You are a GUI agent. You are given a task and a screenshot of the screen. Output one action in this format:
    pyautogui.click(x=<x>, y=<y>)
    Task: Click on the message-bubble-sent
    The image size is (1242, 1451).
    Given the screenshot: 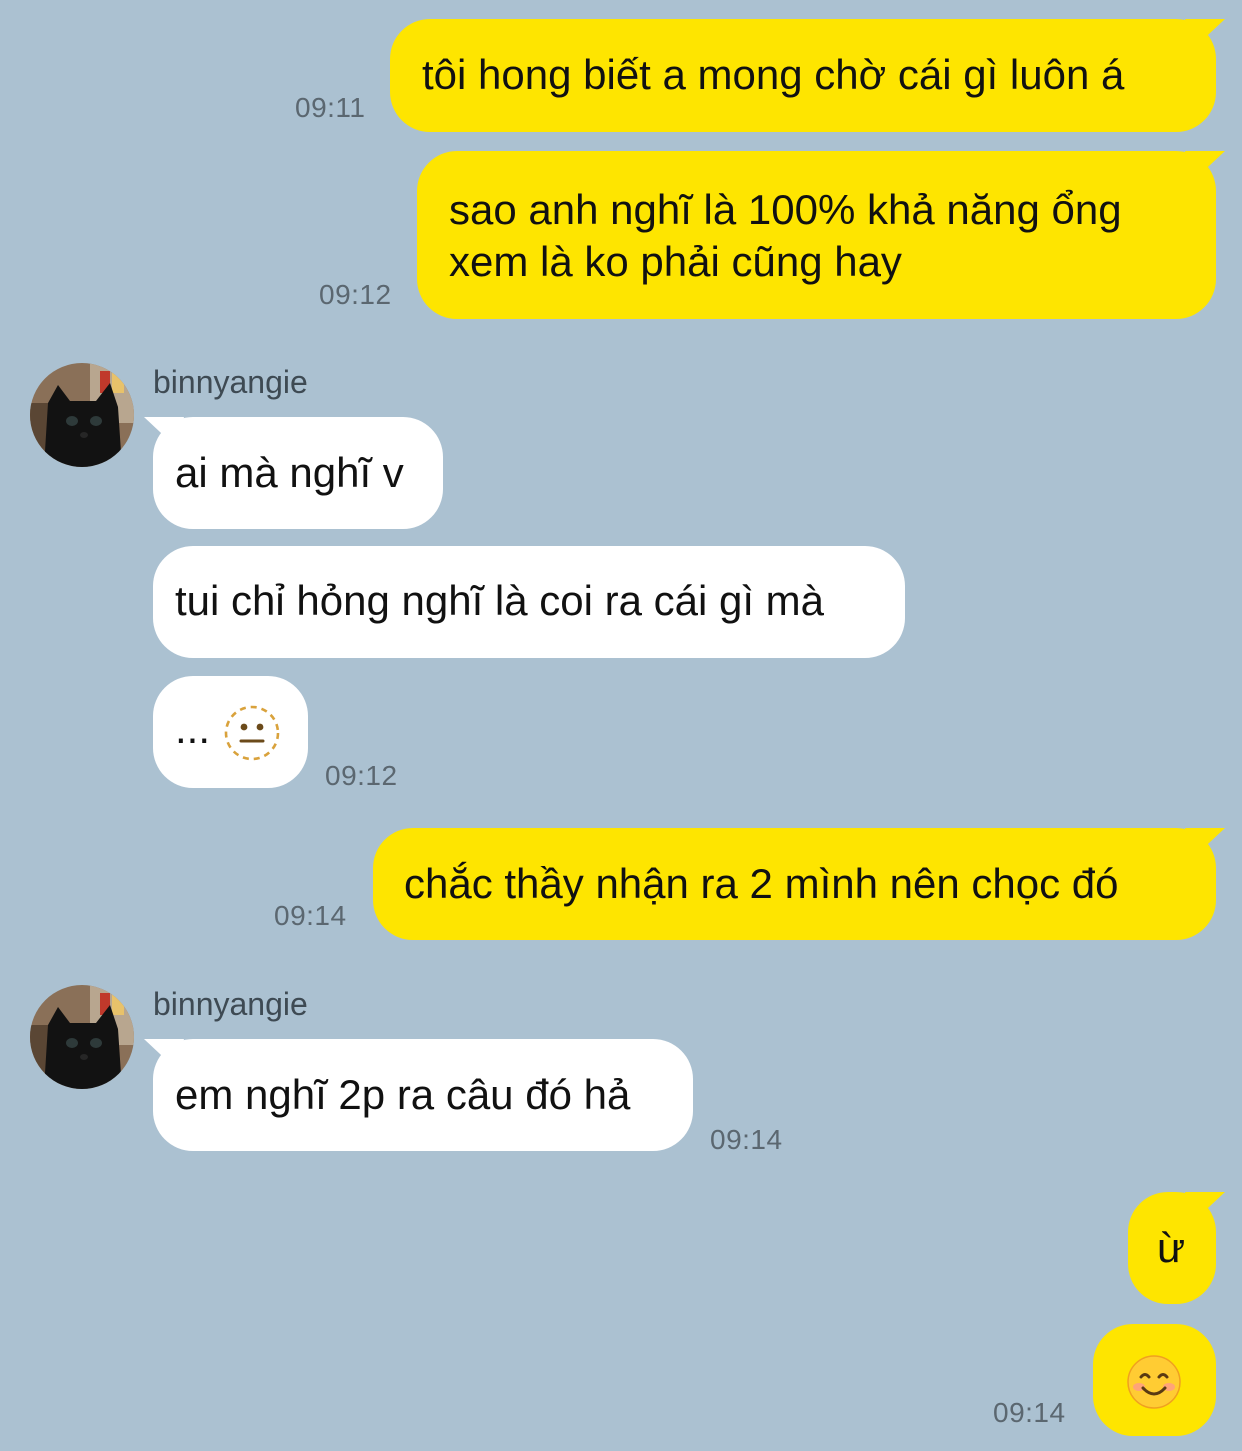 What is the action you would take?
    pyautogui.click(x=1154, y=1380)
    